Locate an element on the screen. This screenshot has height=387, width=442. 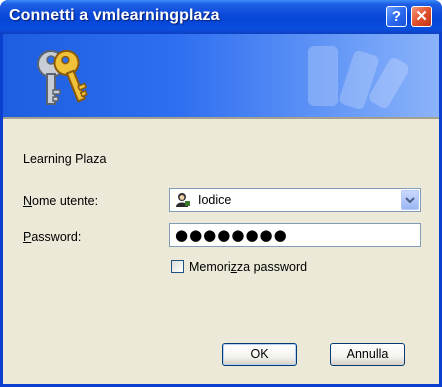
username-label: Nome utente: is located at coordinates (60, 201).